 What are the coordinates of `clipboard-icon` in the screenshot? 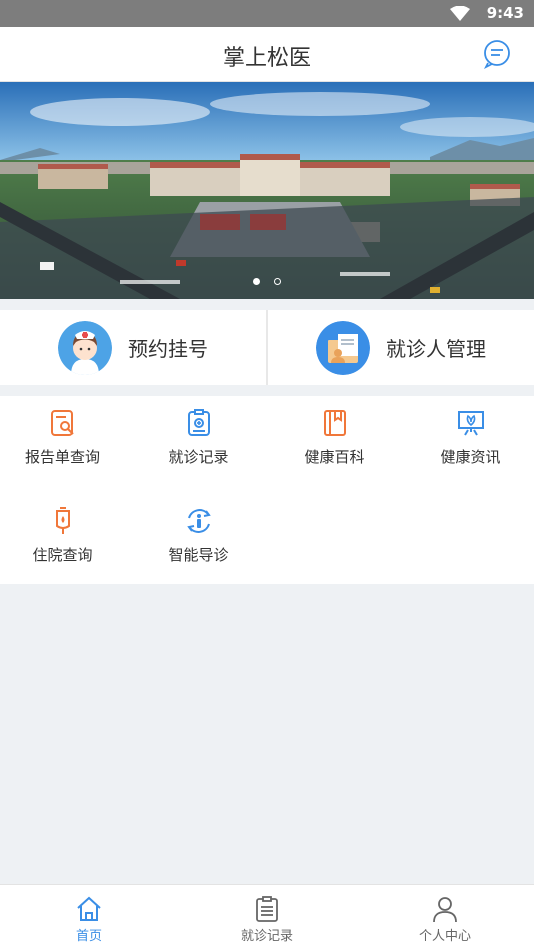 It's located at (267, 909).